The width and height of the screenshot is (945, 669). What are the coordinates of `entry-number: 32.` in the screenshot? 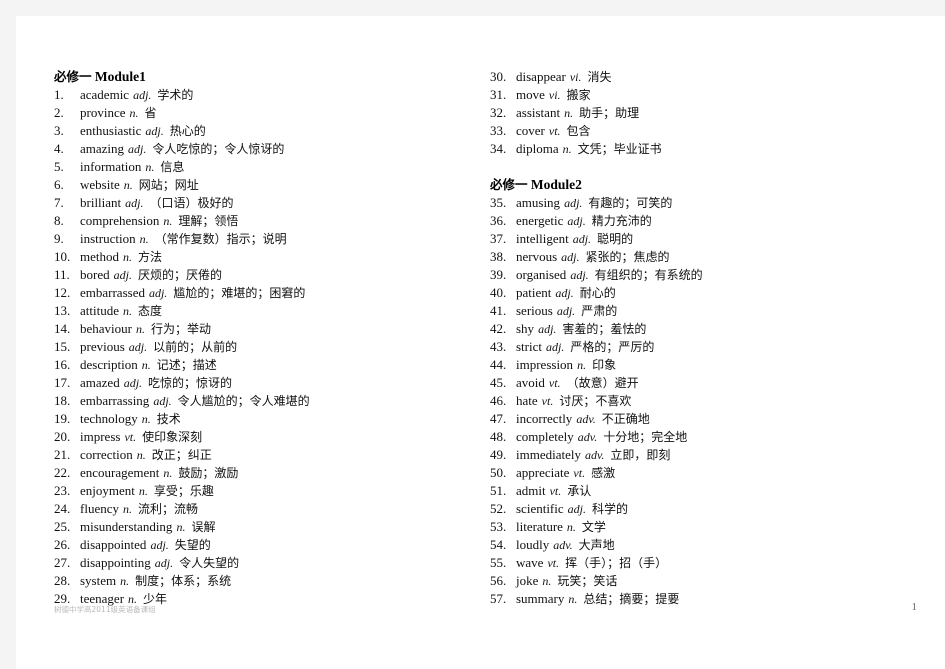 It's located at (498, 112).